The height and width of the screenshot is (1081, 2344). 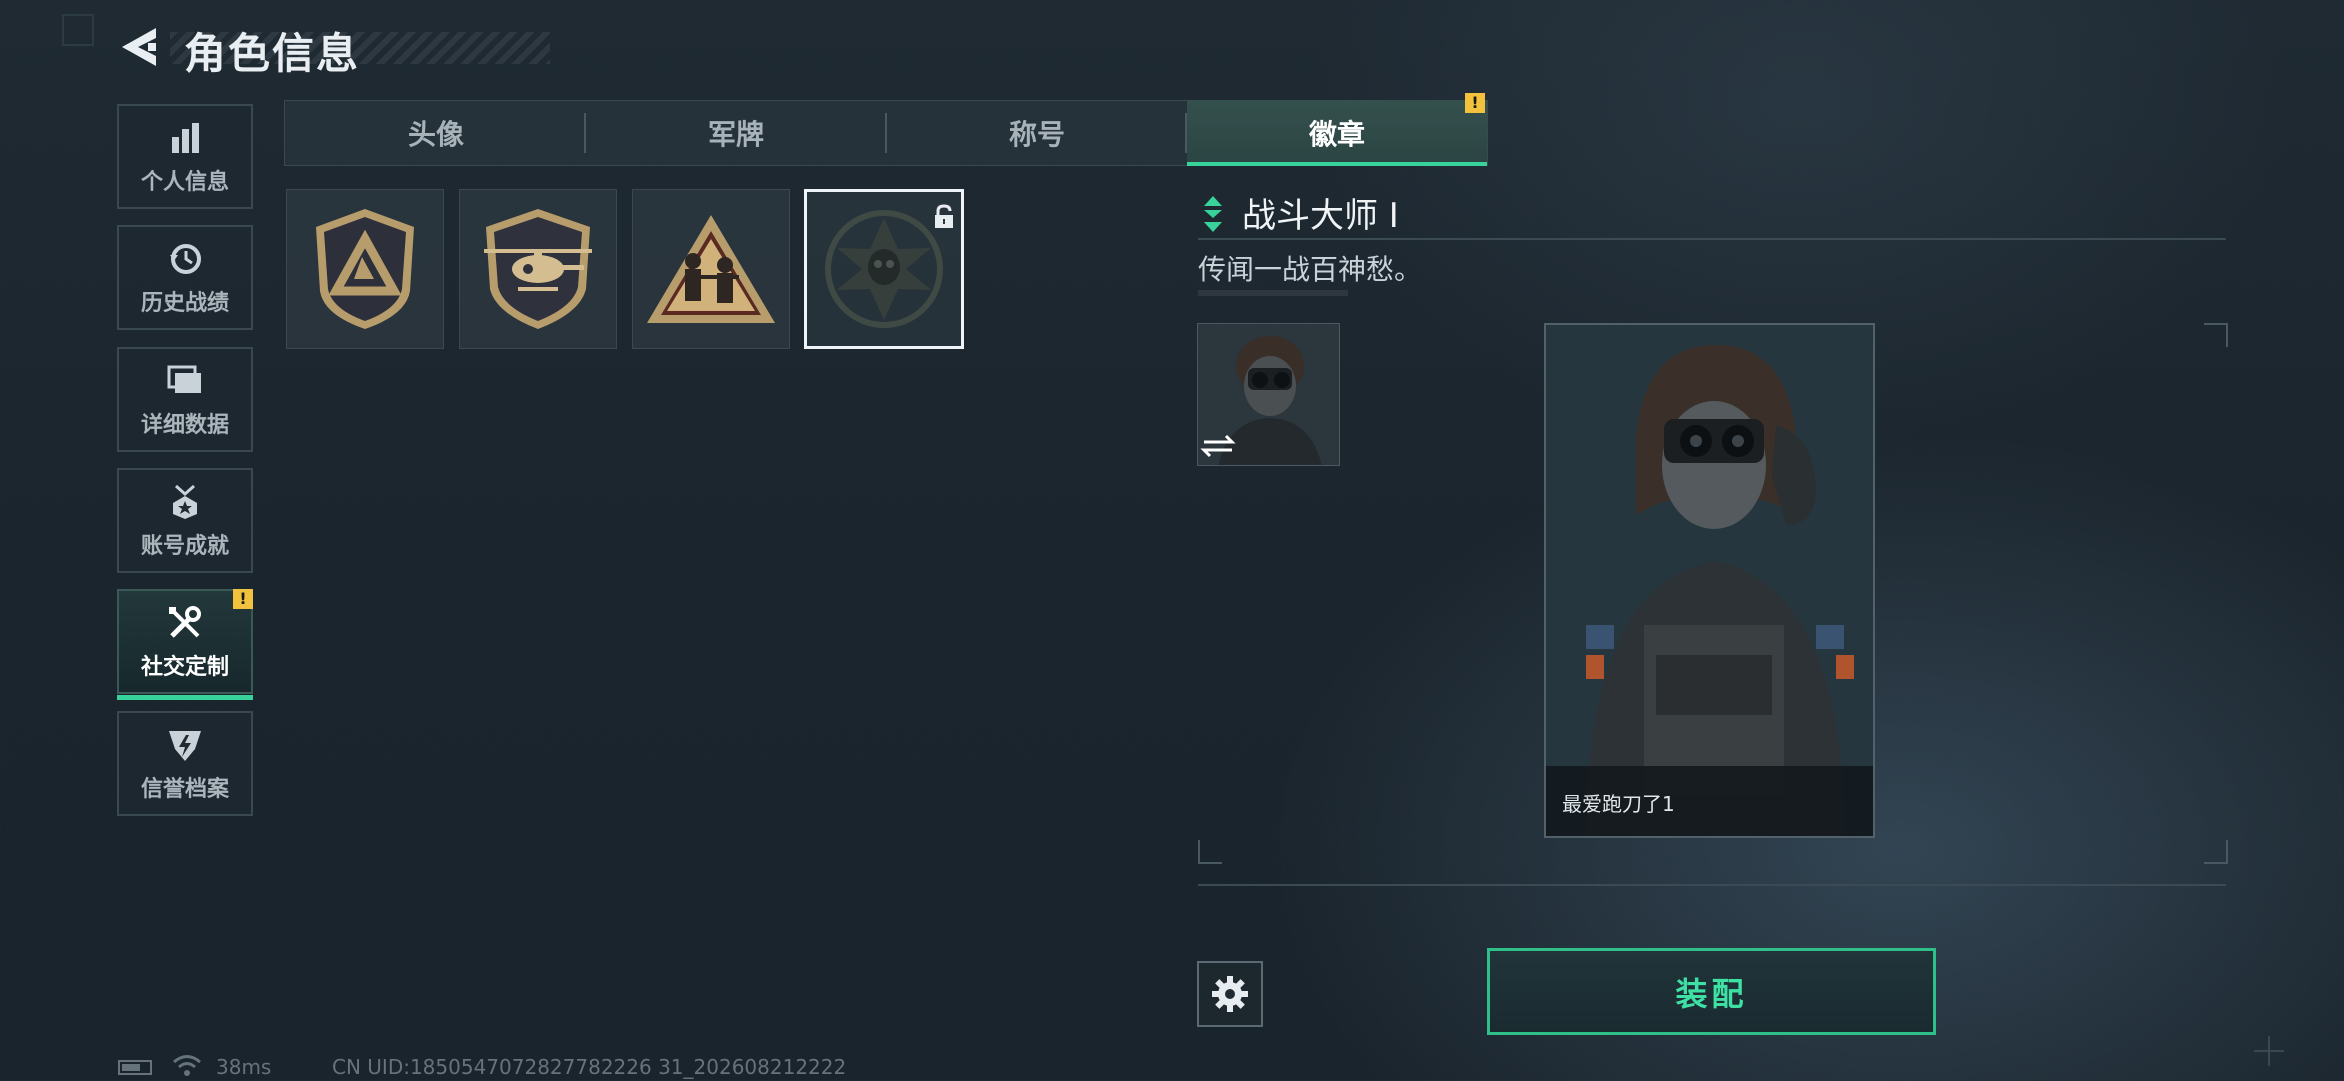 I want to click on folder-icon, so click(x=185, y=381).